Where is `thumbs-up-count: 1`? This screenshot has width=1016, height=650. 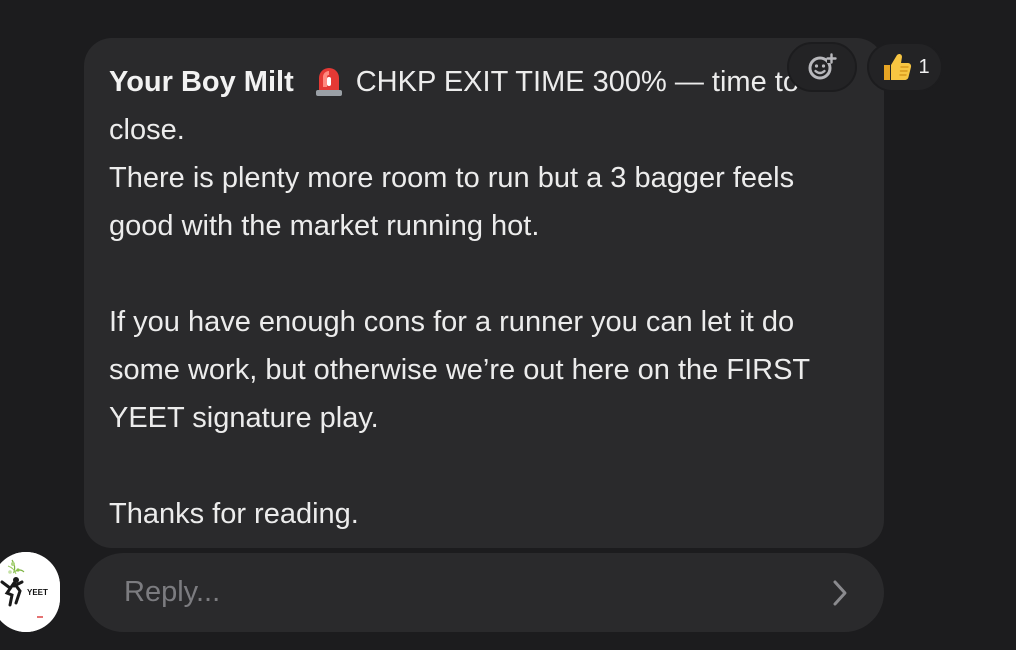 thumbs-up-count: 1 is located at coordinates (924, 67).